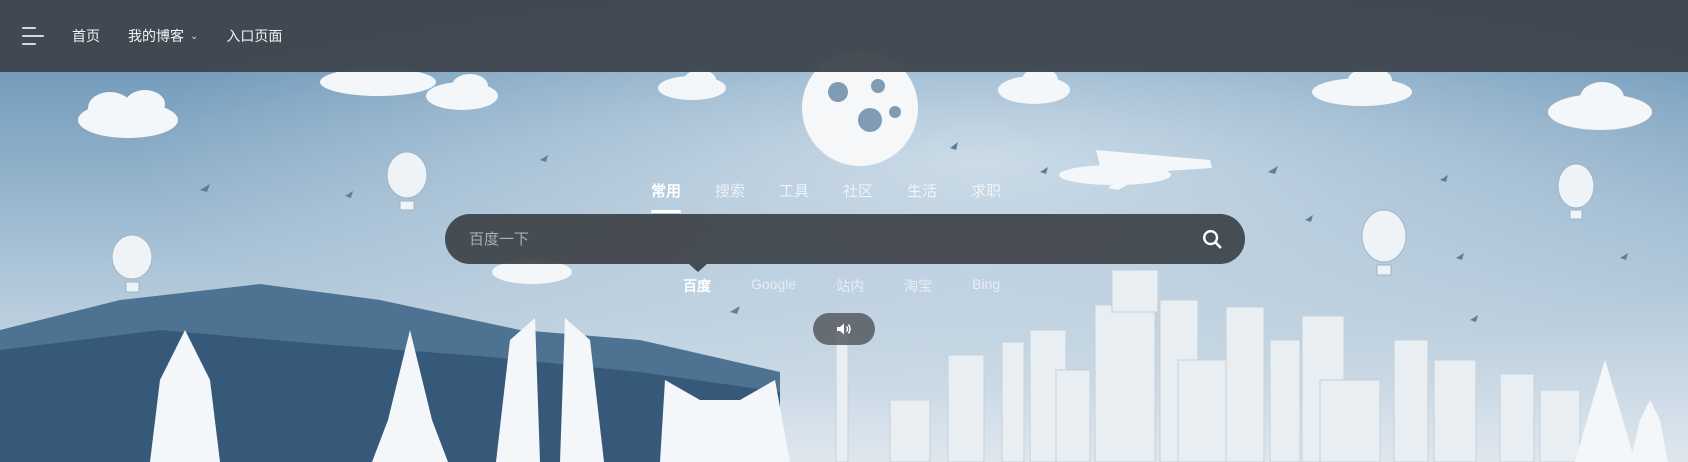 Image resolution: width=1688 pixels, height=462 pixels. Describe the element at coordinates (697, 286) in the screenshot. I see `engine-baidu: 百度` at that location.